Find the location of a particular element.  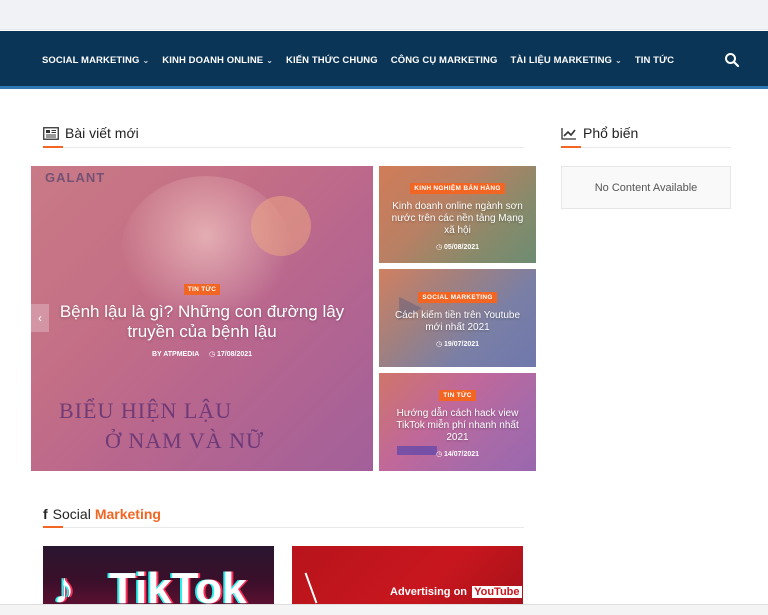

tiktok-logo-icon: ♪ is located at coordinates (64, 584).